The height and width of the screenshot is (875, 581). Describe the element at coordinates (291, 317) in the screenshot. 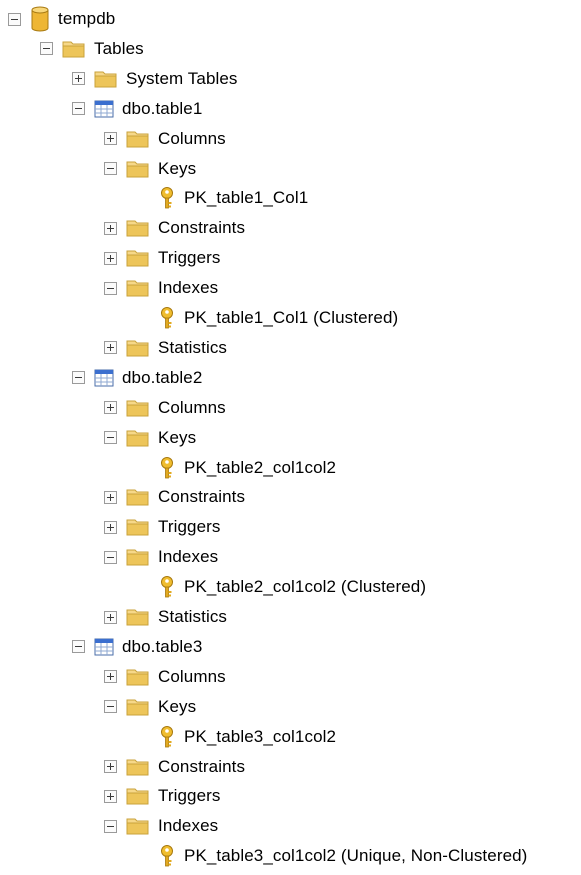

I see `tree-node-label: PK_table1_Col1 (Clustered)` at that location.